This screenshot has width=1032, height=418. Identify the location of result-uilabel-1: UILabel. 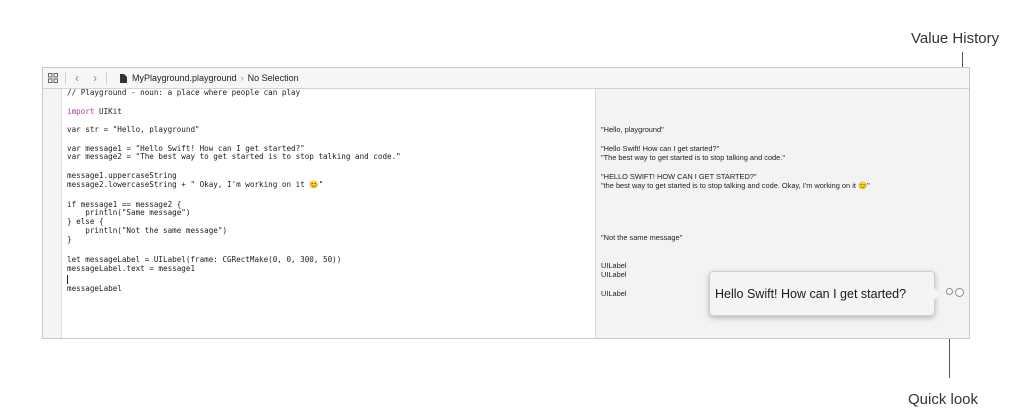
(613, 265).